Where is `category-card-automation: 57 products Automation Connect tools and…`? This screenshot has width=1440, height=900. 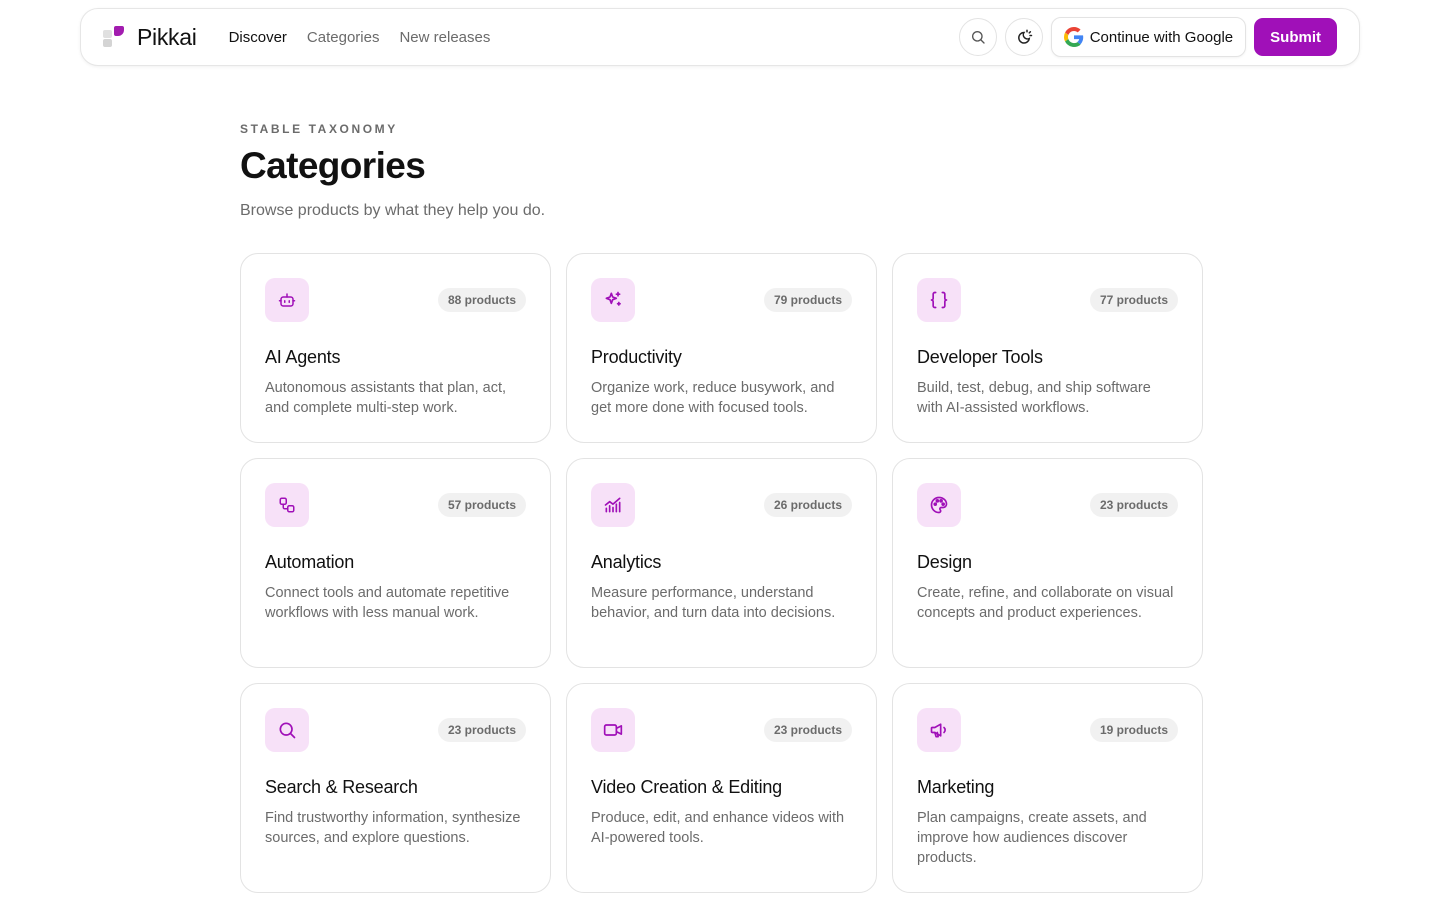
category-card-automation: 57 products Automation Connect tools and… is located at coordinates (395, 563).